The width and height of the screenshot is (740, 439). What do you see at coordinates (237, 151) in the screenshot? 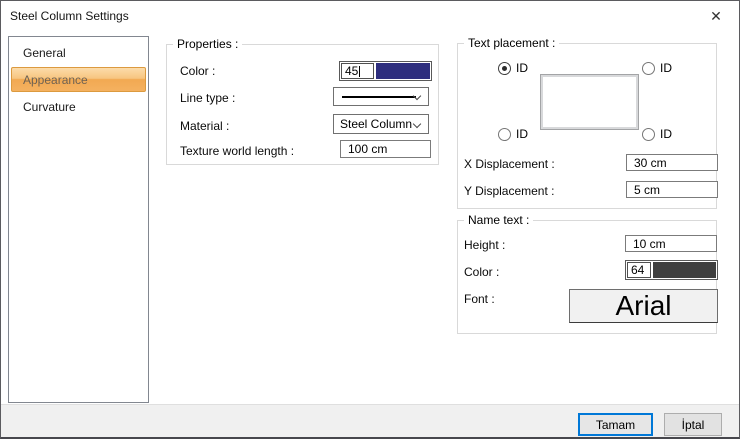
I see `texture-length-label: Texture world length :` at bounding box center [237, 151].